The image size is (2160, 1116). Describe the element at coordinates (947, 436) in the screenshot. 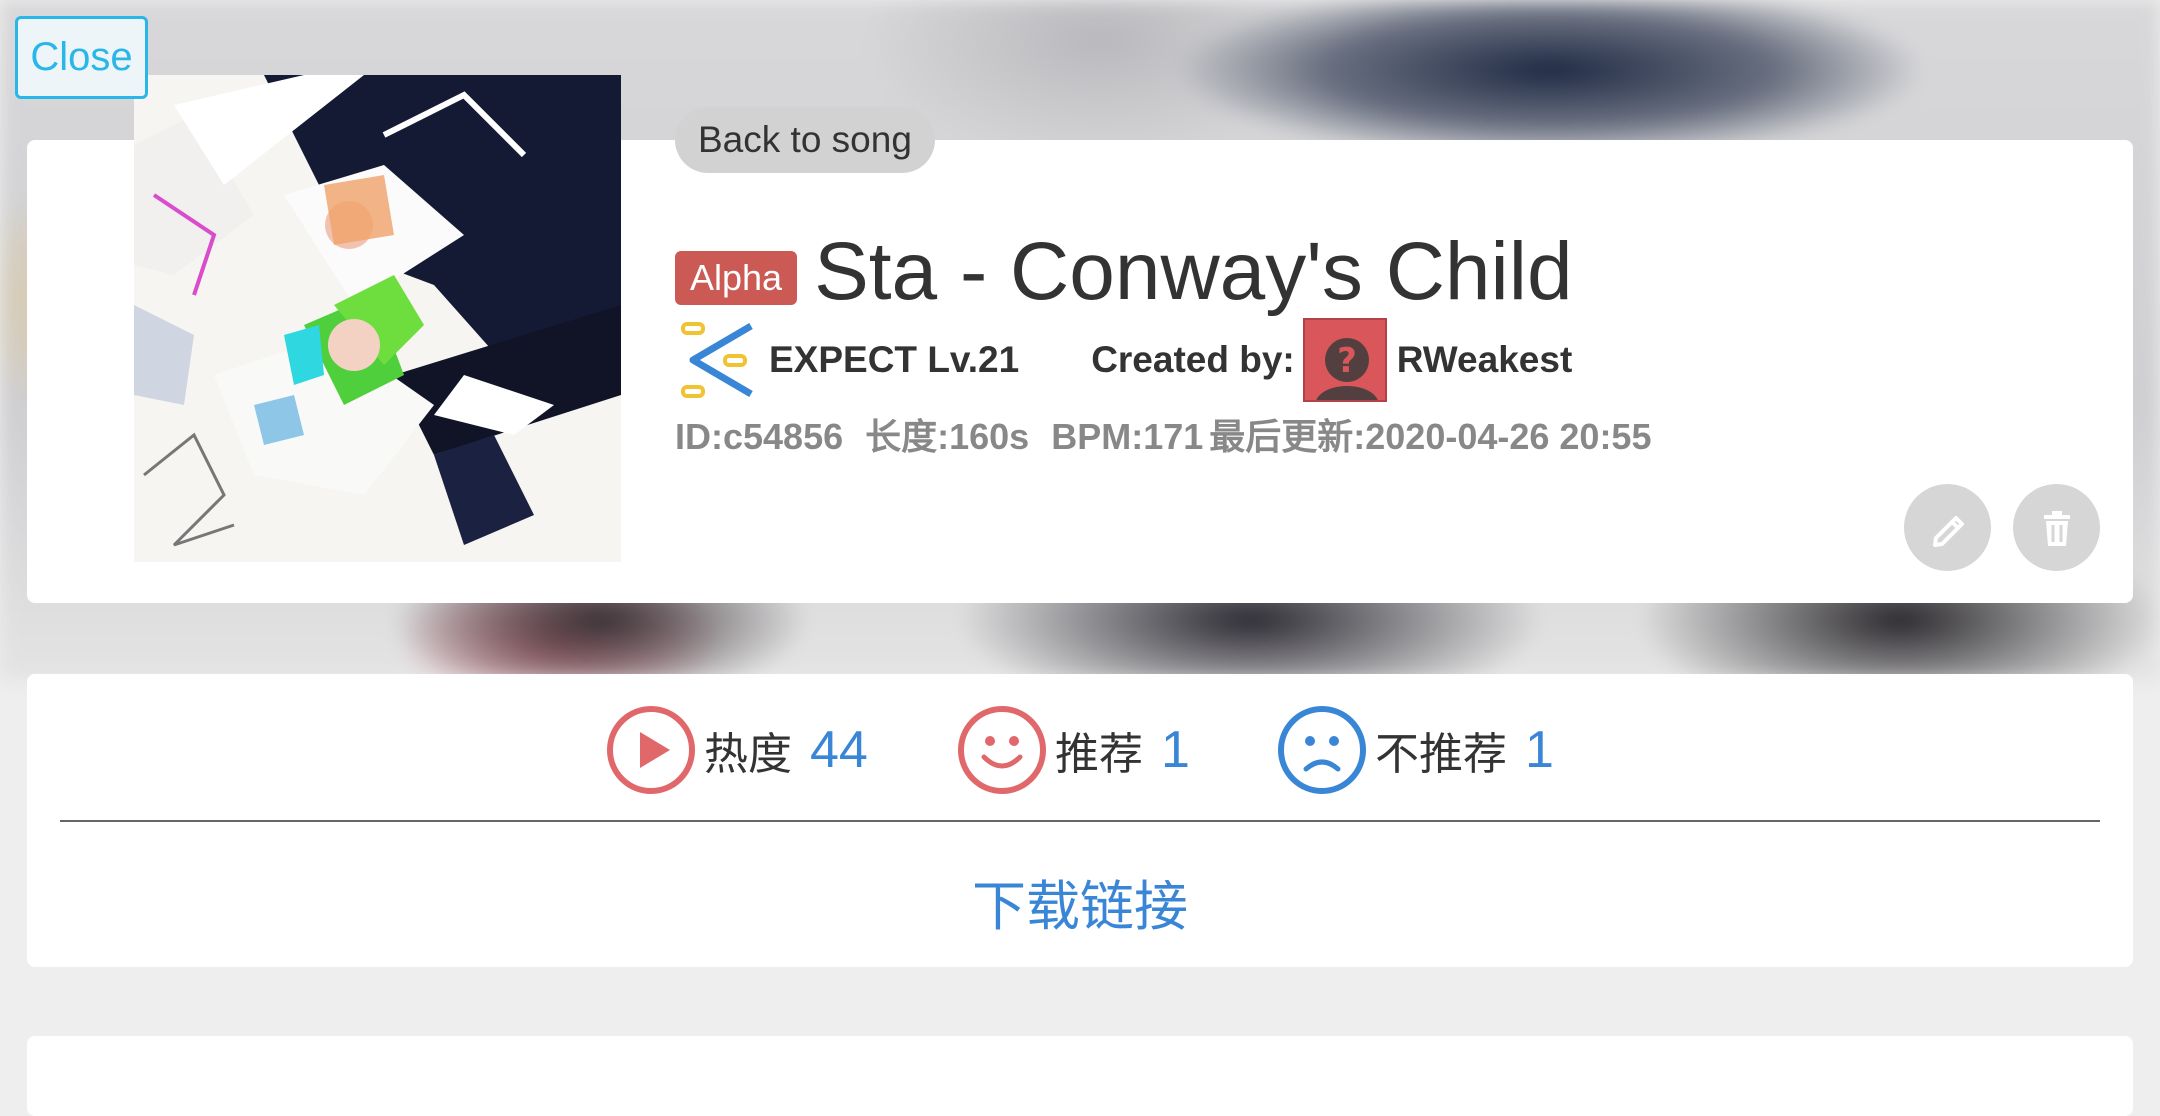

I see `chart-length: 长度:160s` at that location.